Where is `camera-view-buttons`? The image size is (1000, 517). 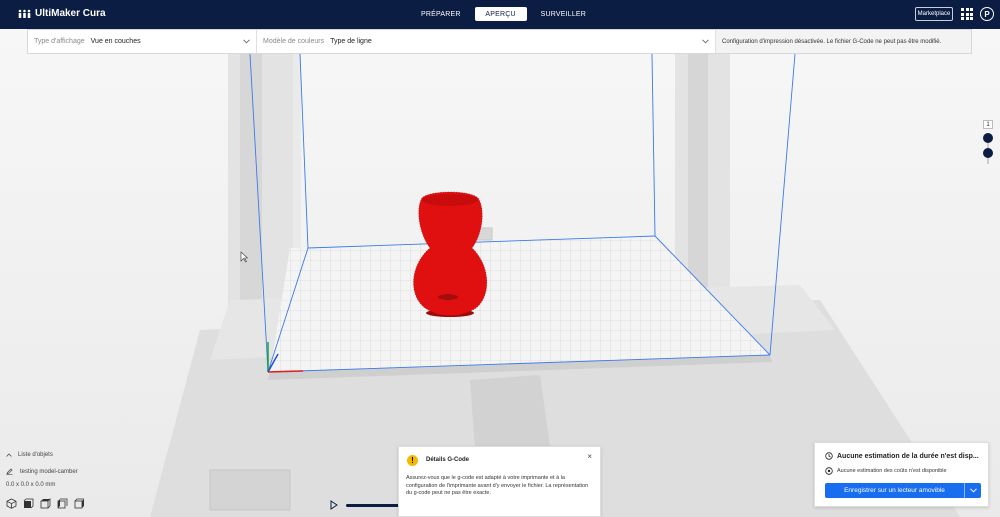 camera-view-buttons is located at coordinates (45, 503).